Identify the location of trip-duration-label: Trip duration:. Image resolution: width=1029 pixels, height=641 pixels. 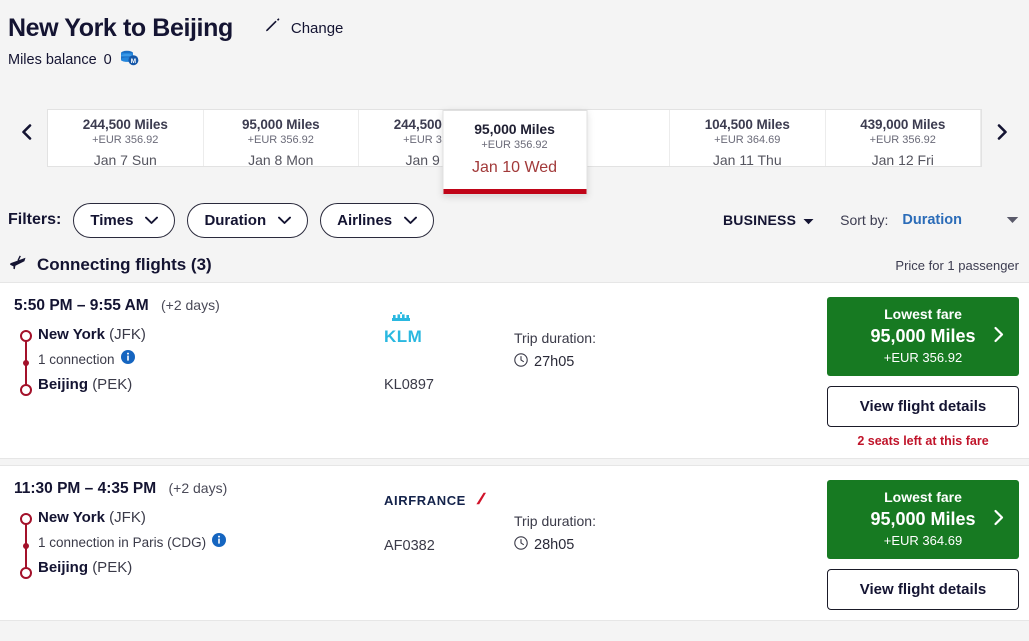
(555, 338).